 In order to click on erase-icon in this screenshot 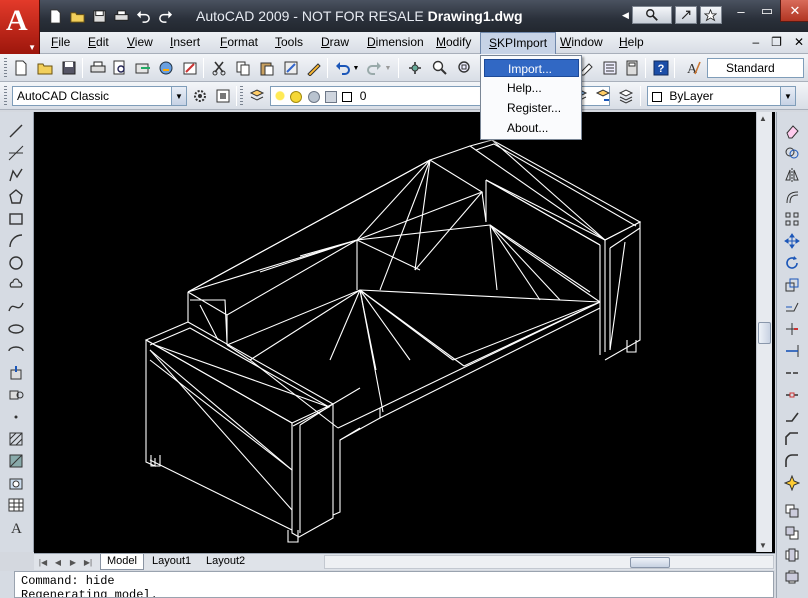, I will do `click(792, 131)`.